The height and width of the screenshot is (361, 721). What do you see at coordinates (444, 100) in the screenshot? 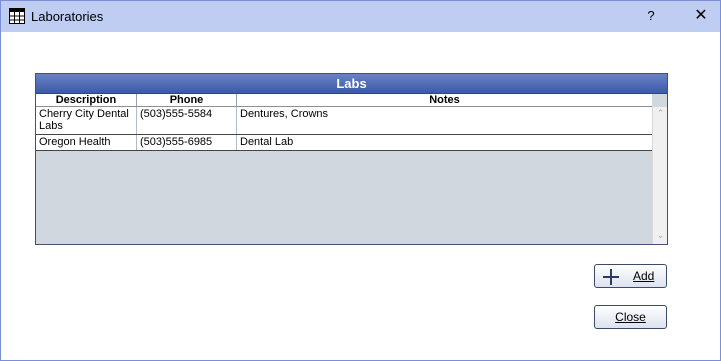
I see `column-header-notes: Notes` at bounding box center [444, 100].